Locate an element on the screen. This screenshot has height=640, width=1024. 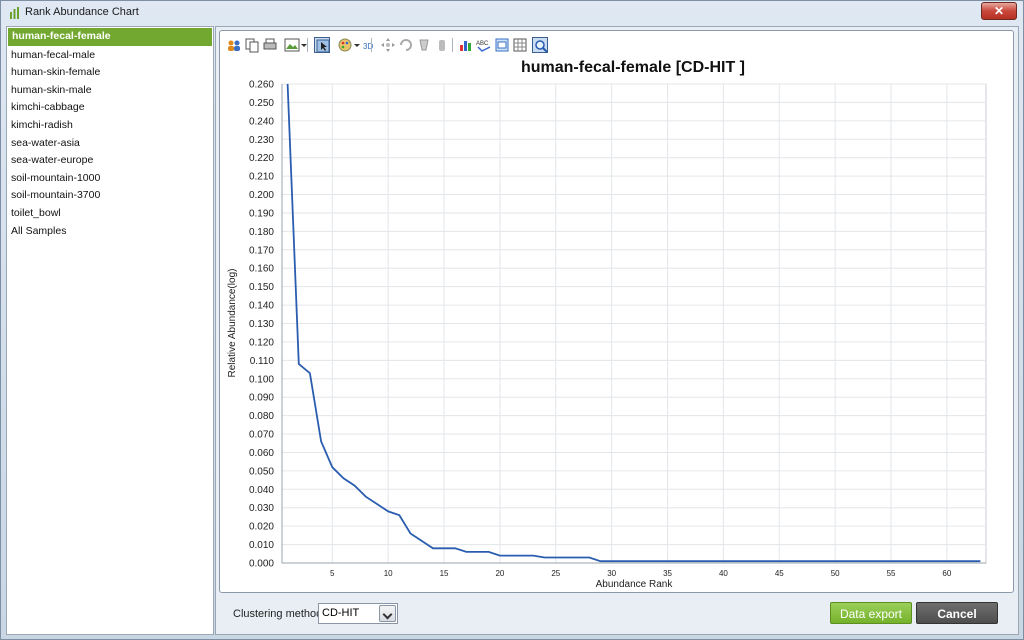
y-tick-label: 0.120 is located at coordinates (261, 342).